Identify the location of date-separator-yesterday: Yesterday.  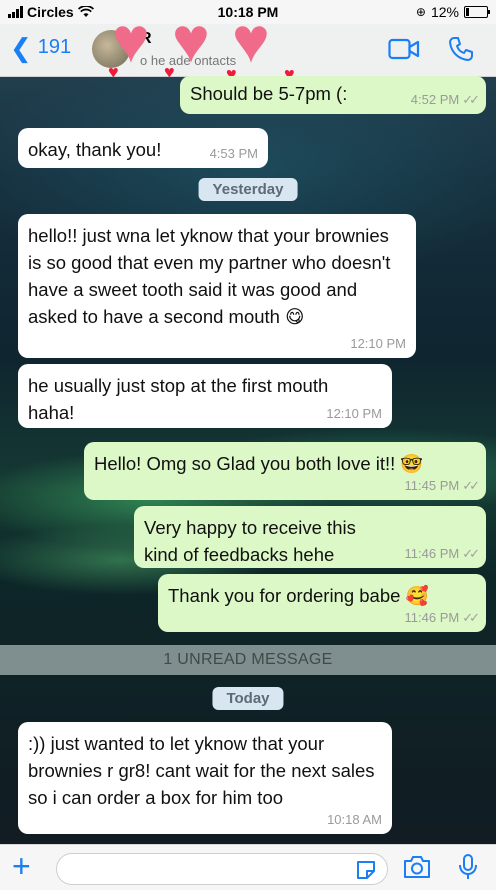
(248, 189).